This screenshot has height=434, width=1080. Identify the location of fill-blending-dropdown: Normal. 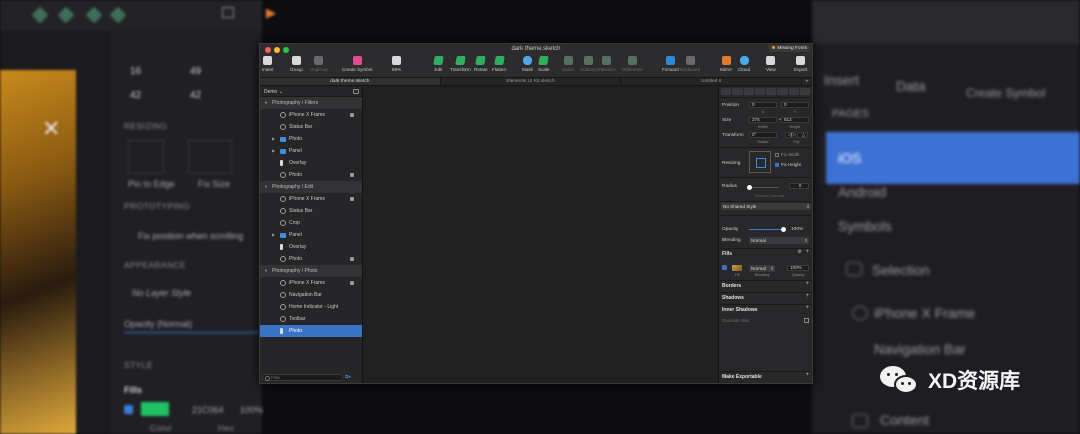
(762, 268).